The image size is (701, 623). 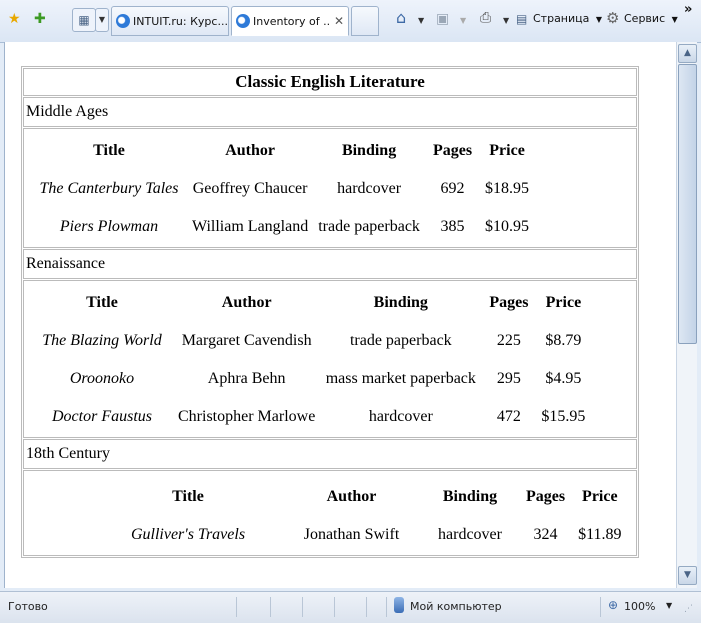 What do you see at coordinates (401, 18) in the screenshot?
I see `home-icon: ⌂` at bounding box center [401, 18].